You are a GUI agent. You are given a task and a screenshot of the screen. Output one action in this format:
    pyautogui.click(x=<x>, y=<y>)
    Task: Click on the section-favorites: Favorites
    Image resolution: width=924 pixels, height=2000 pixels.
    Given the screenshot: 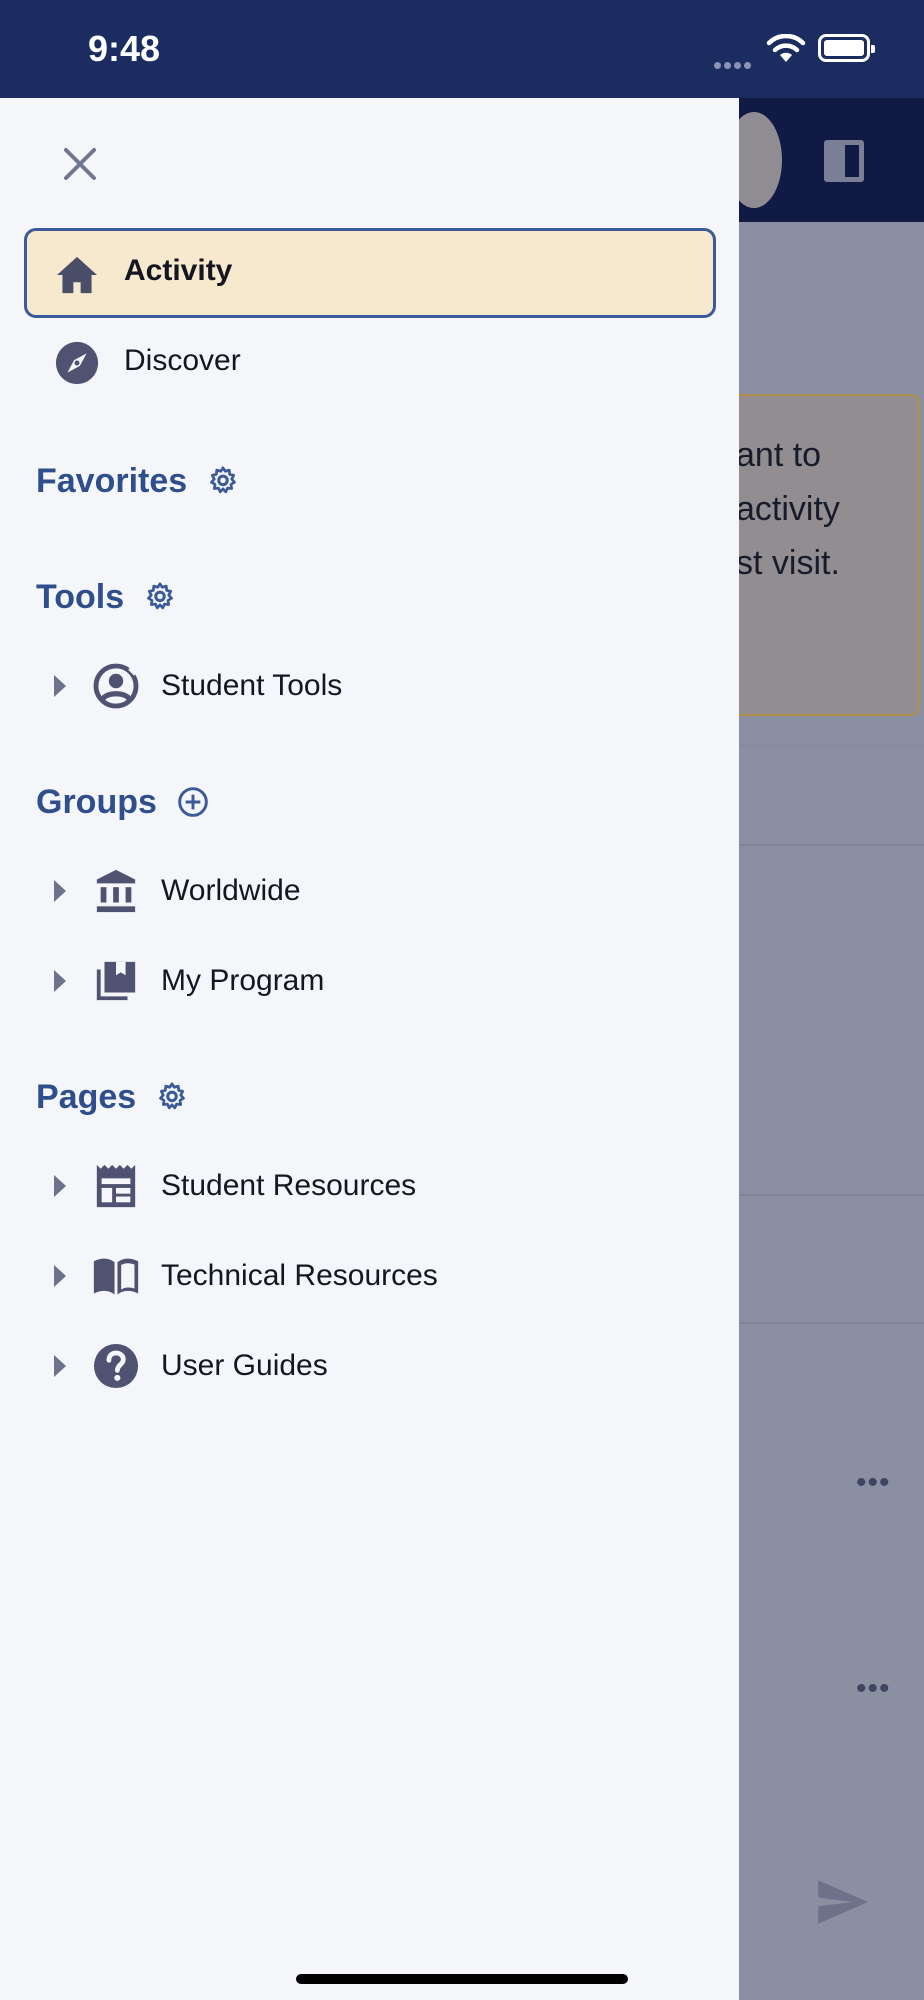 What is the action you would take?
    pyautogui.click(x=137, y=481)
    